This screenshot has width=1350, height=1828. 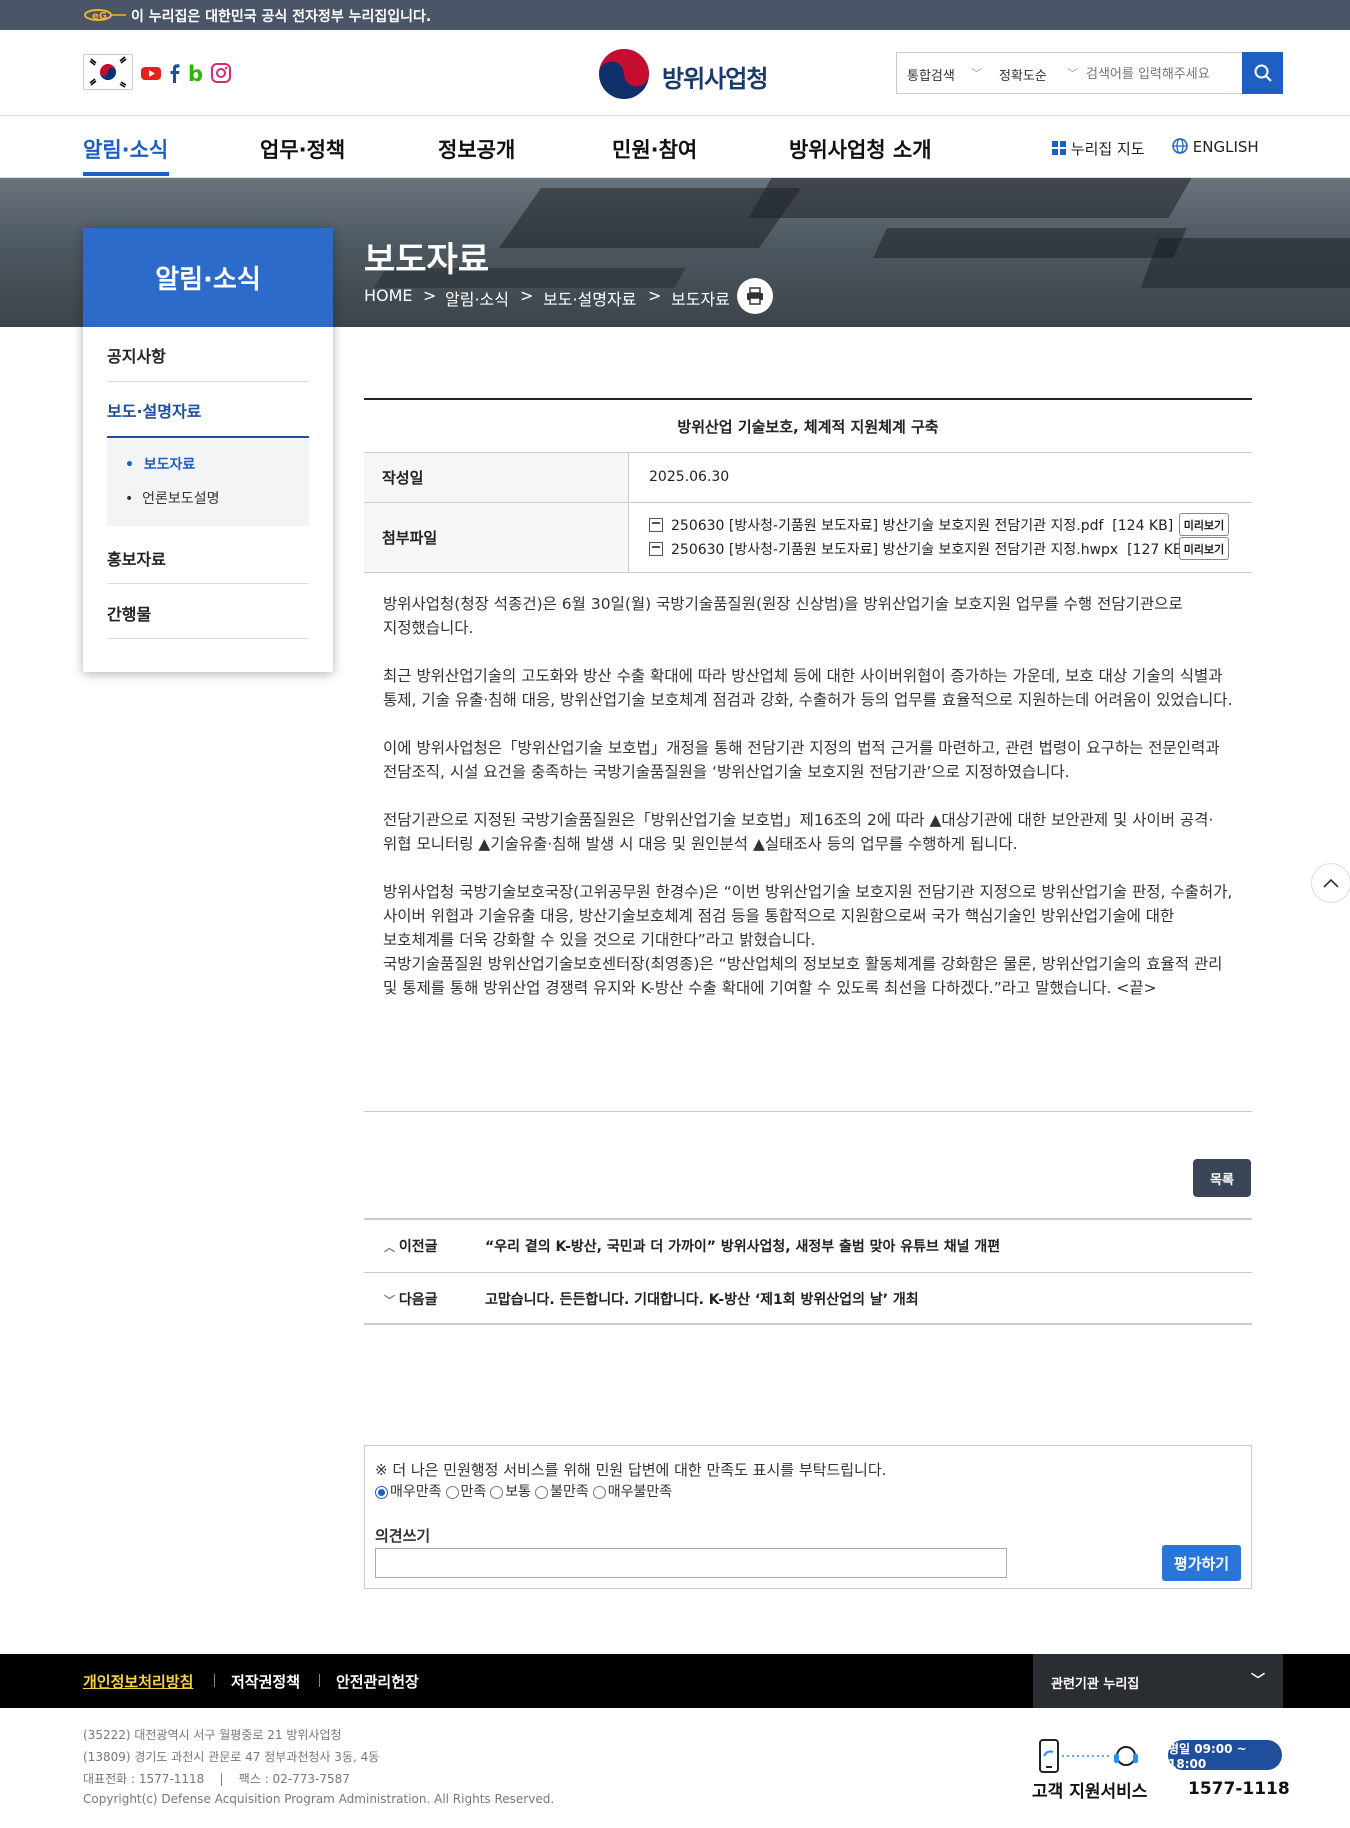 What do you see at coordinates (265, 1681) in the screenshot?
I see `copyright-policy-link: 저작권정책` at bounding box center [265, 1681].